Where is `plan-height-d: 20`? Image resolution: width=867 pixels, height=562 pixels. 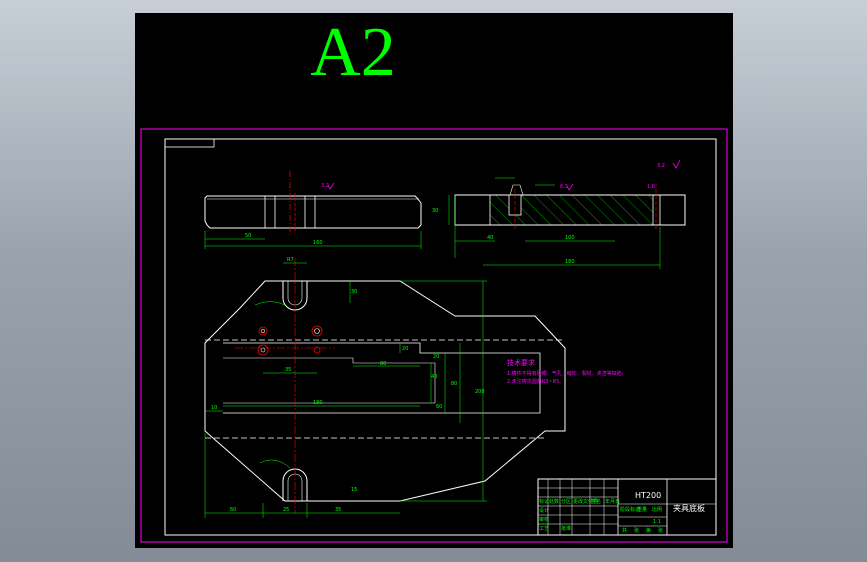 plan-height-d: 20 is located at coordinates (436, 357).